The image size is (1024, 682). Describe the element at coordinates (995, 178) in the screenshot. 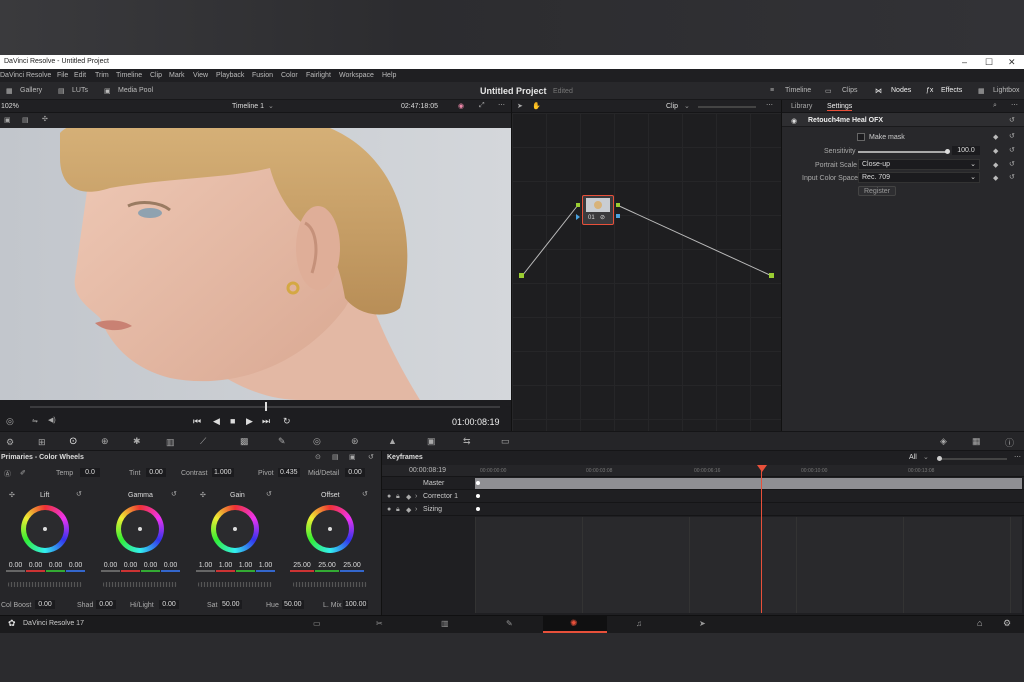

I see `keyframe-icon: ◆` at that location.